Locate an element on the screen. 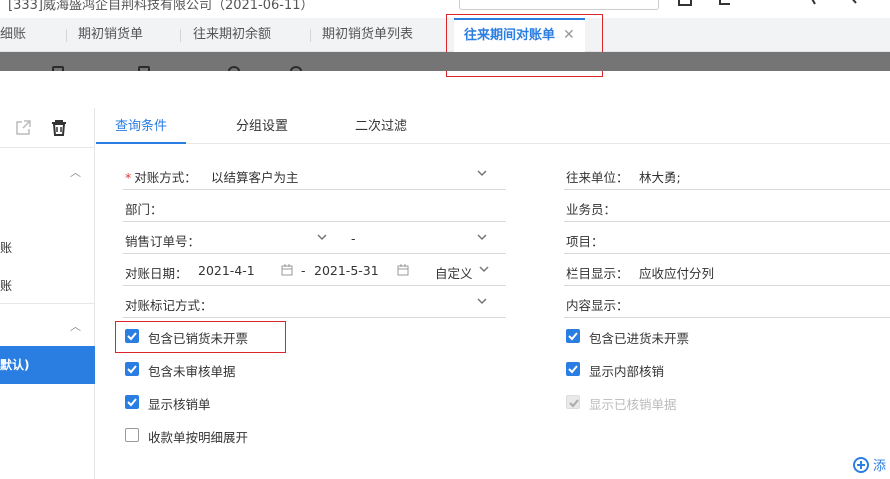 Image resolution: width=890 pixels, height=479 pixels. field-project: 项目： is located at coordinates (727, 238).